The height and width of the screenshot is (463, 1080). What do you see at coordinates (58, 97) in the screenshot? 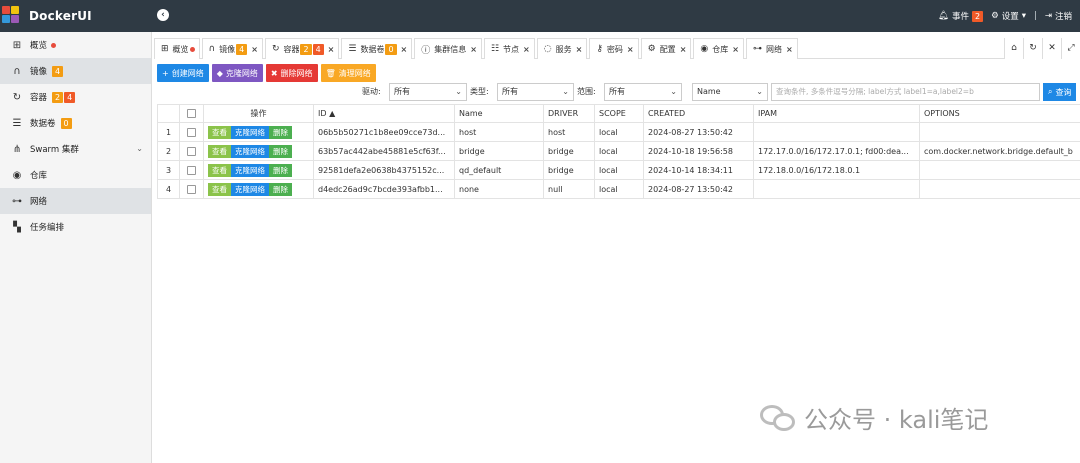
I see `containers-running-badge: 2` at bounding box center [58, 97].